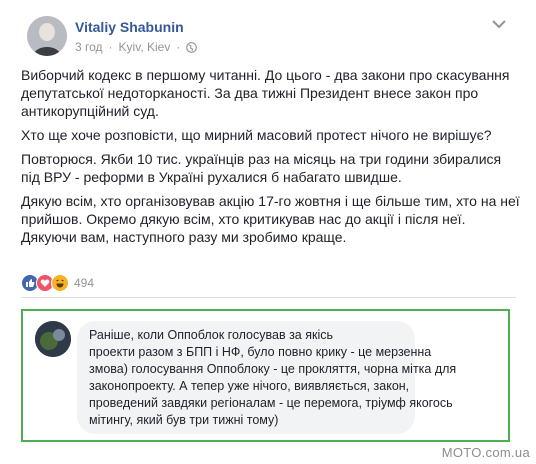  What do you see at coordinates (47, 36) in the screenshot?
I see `author-avatar` at bounding box center [47, 36].